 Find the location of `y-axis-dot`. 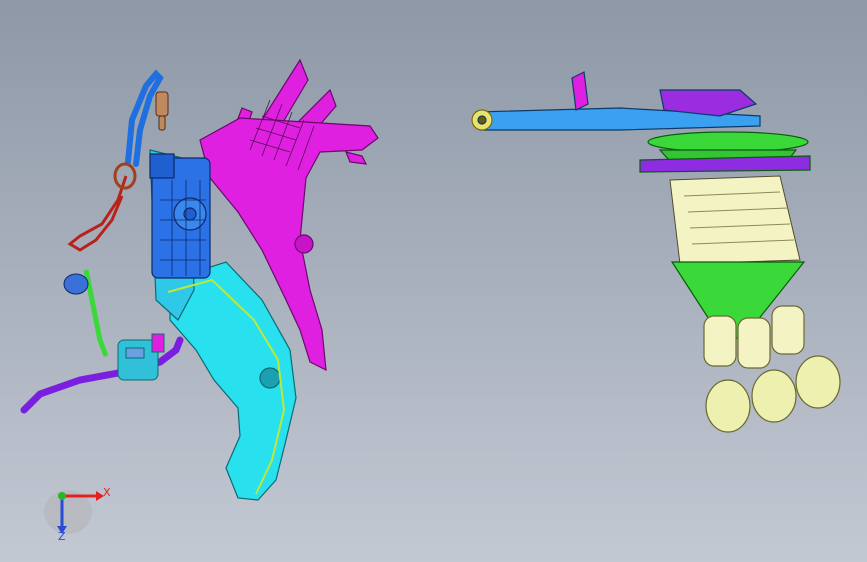

y-axis-dot is located at coordinates (62, 496).